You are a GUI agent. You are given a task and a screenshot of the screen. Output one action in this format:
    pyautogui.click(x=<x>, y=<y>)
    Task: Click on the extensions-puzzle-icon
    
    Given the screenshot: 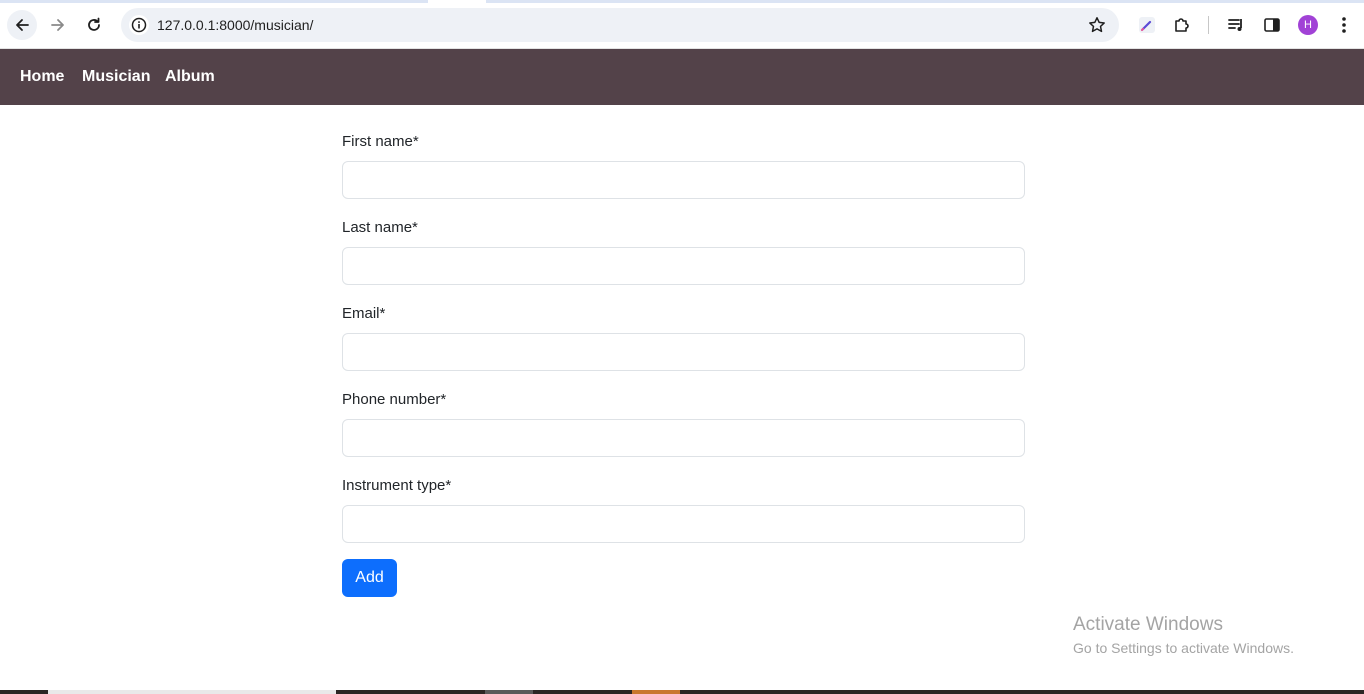 What is the action you would take?
    pyautogui.click(x=1182, y=25)
    